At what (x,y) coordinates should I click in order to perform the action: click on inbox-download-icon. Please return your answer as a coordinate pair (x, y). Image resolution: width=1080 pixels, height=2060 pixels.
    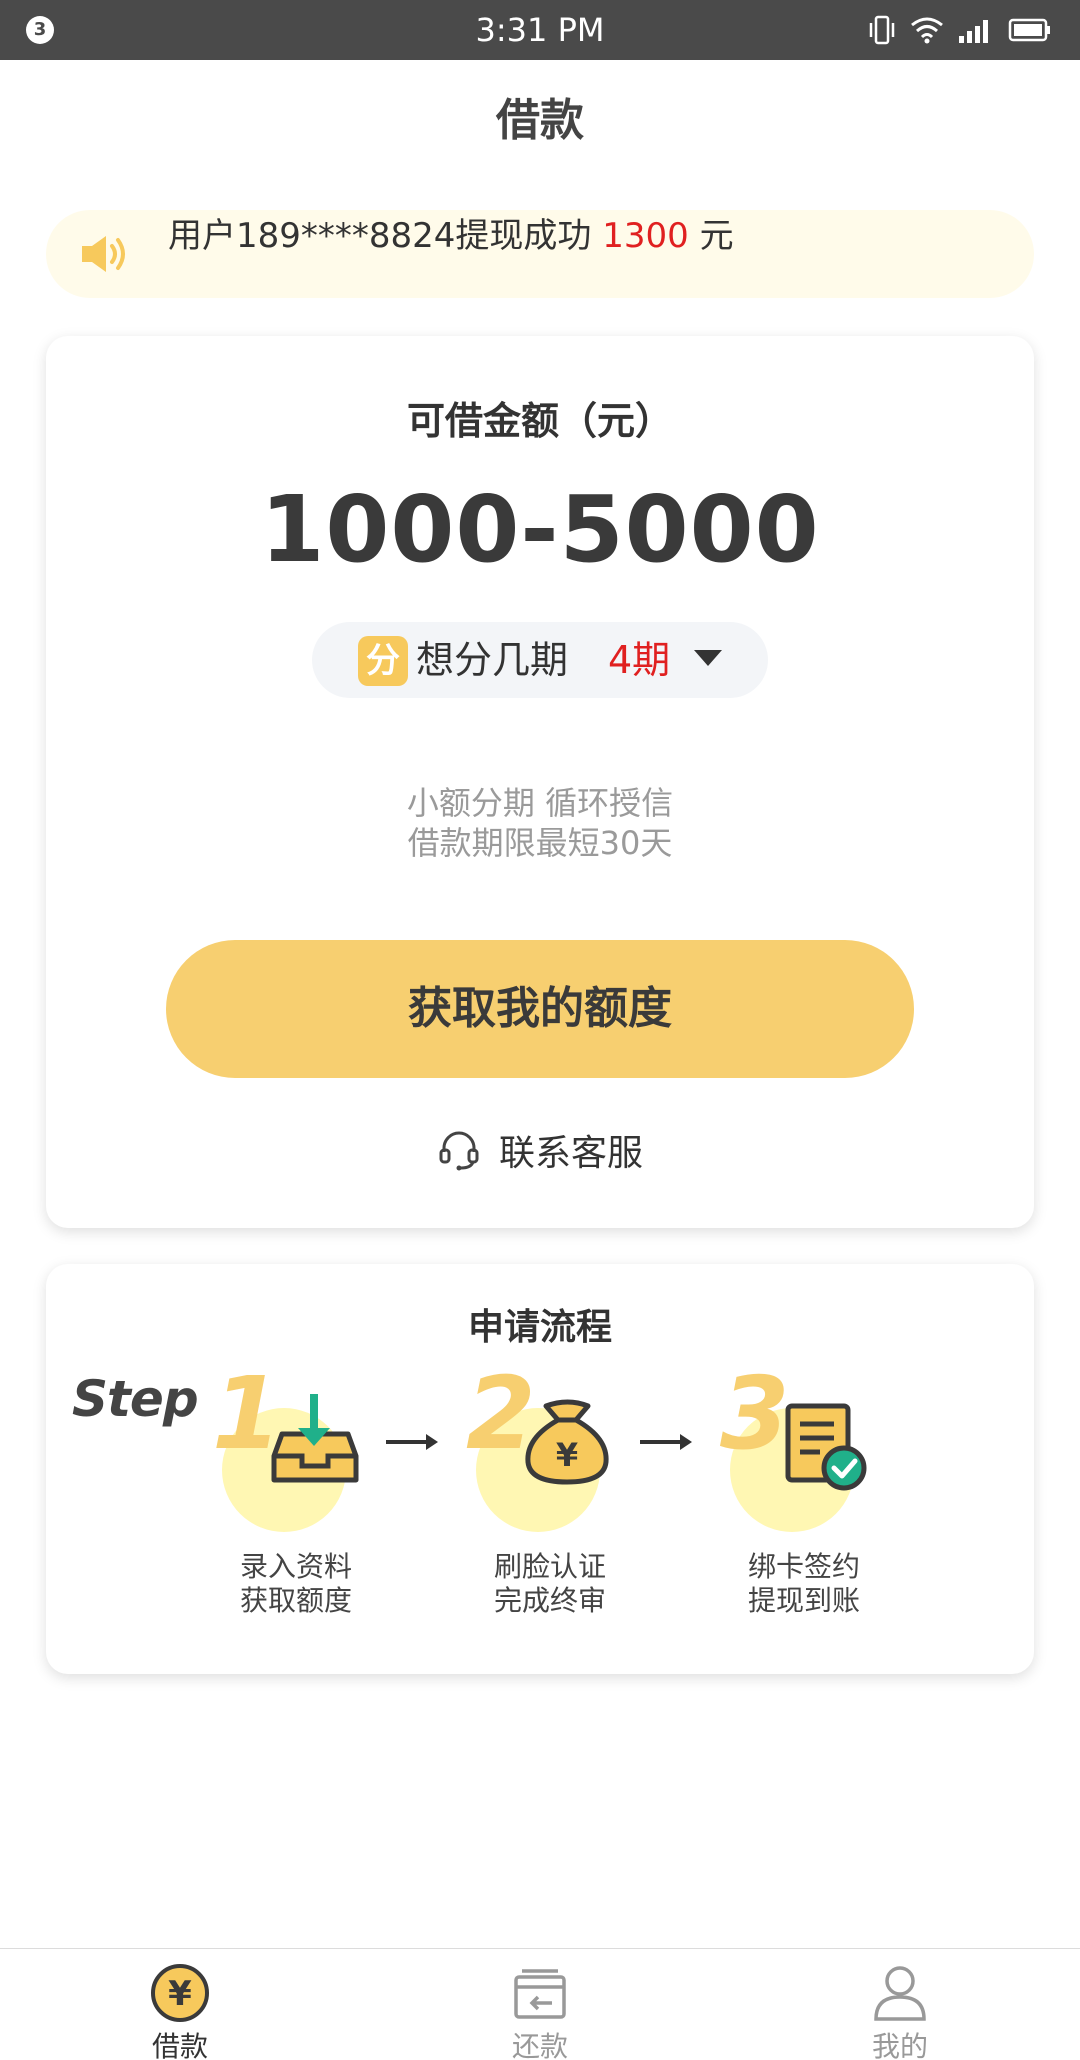
    Looking at the image, I should click on (315, 1438).